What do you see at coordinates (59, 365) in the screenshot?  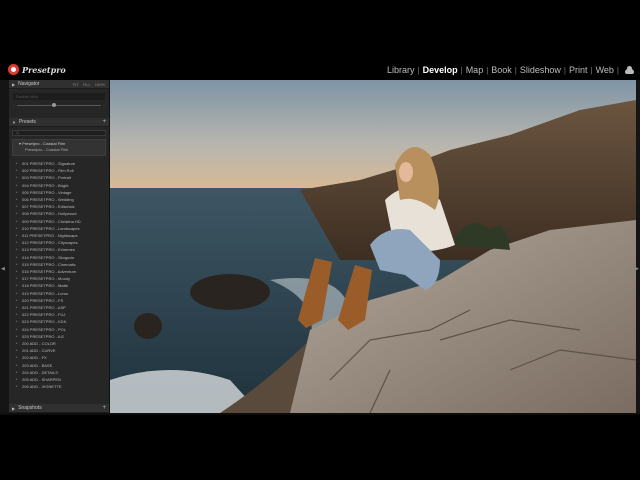 I see `preset-item: 203 ADD - BASE` at bounding box center [59, 365].